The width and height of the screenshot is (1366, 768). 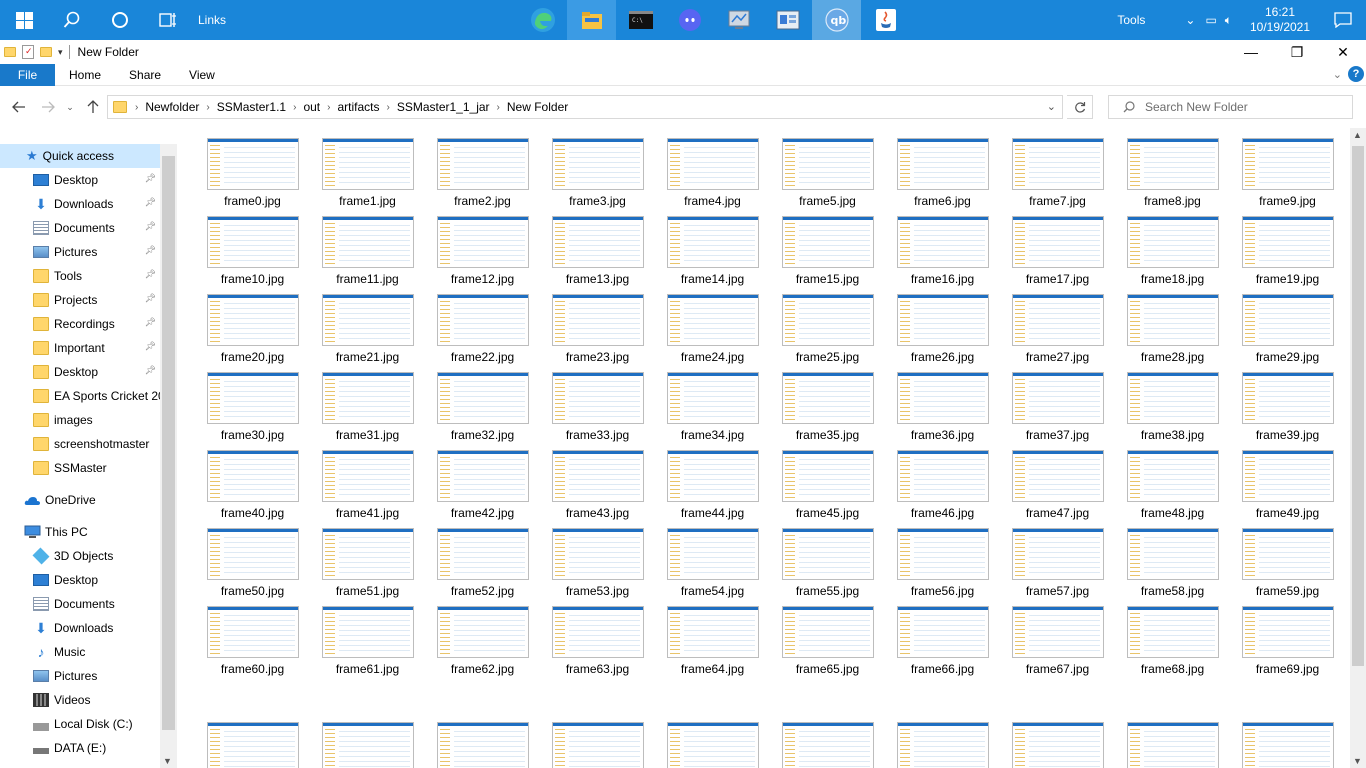 I want to click on sidebar-scrollbar-thumb, so click(x=168, y=443).